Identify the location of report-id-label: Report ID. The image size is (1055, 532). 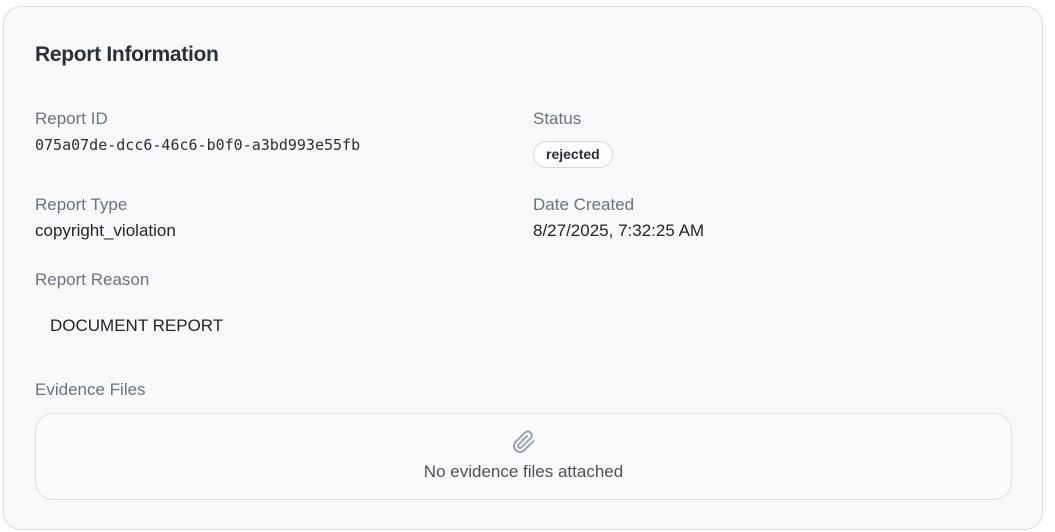
(71, 118).